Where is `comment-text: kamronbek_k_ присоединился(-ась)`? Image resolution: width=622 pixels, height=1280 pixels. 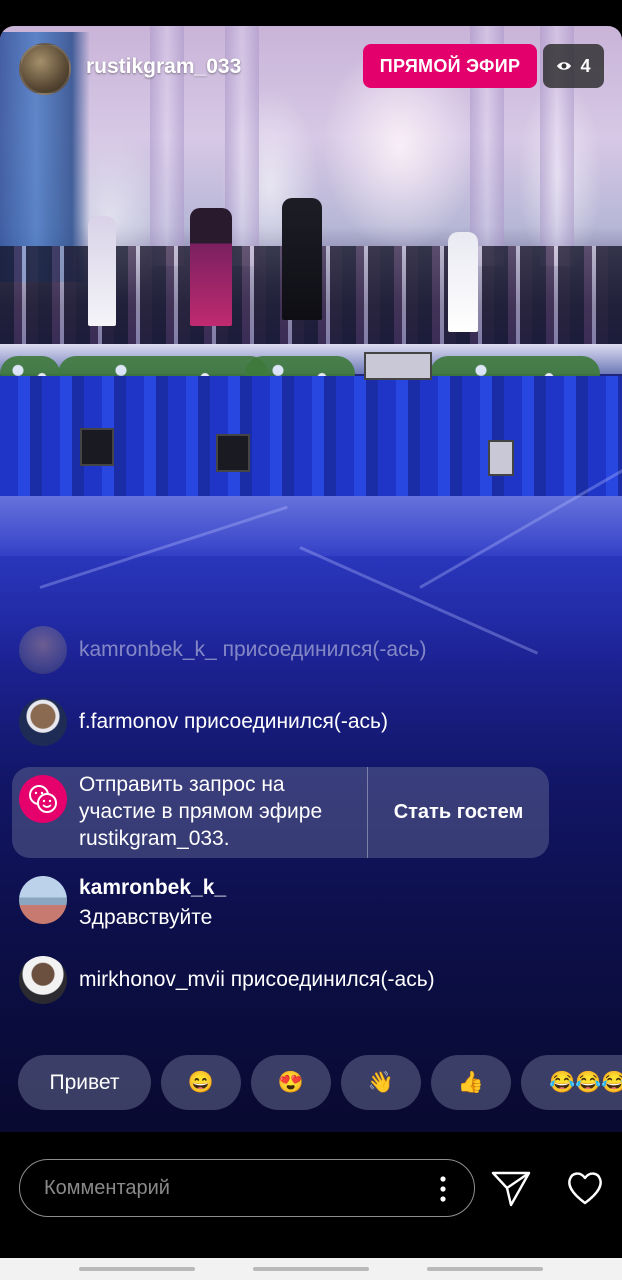 comment-text: kamronbek_k_ присоединился(-ась) is located at coordinates (253, 649).